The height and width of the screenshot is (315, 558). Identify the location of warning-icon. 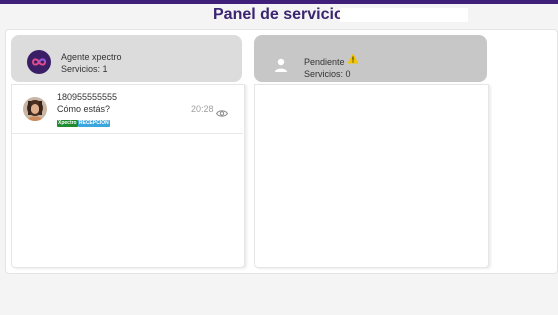
(353, 57).